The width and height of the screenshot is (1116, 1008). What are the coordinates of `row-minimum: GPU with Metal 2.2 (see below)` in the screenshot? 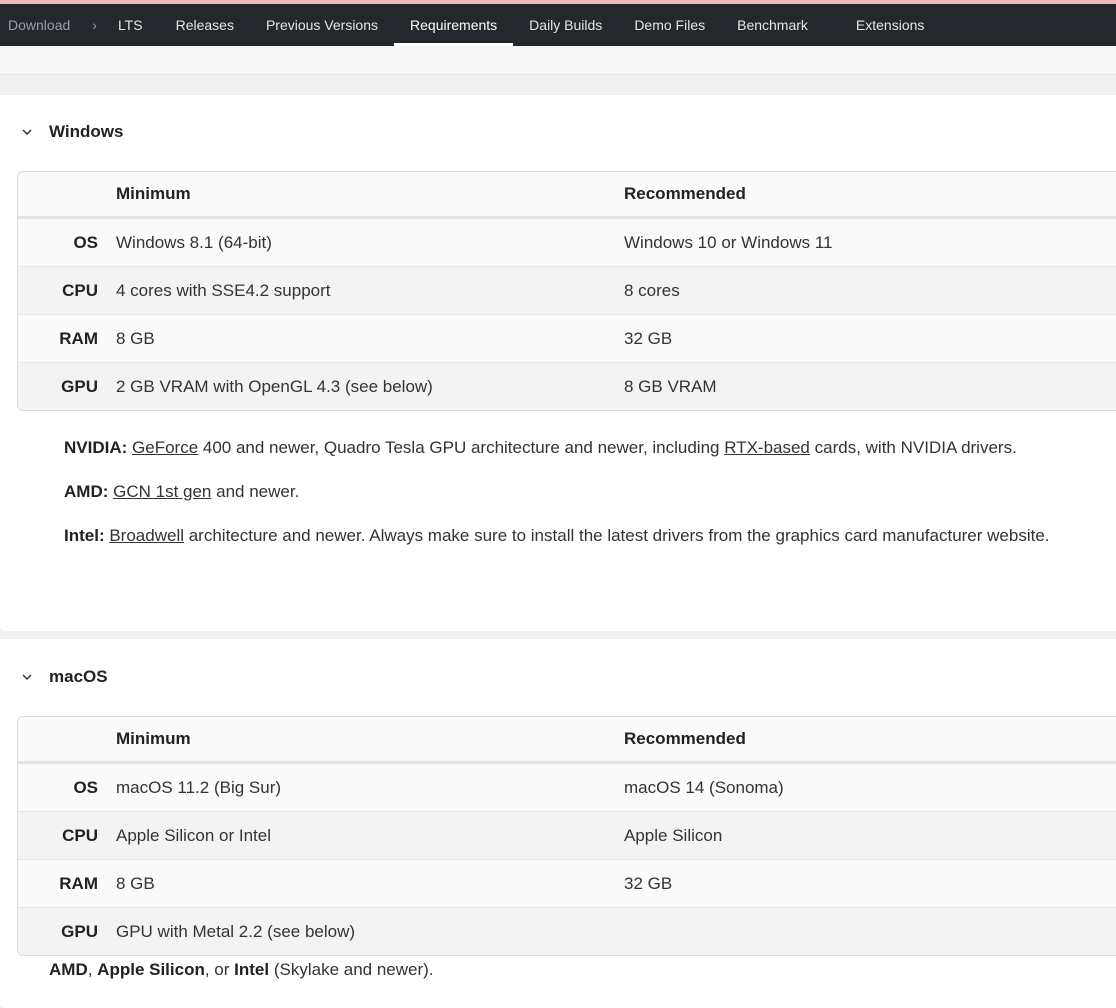 It's located at (370, 931).